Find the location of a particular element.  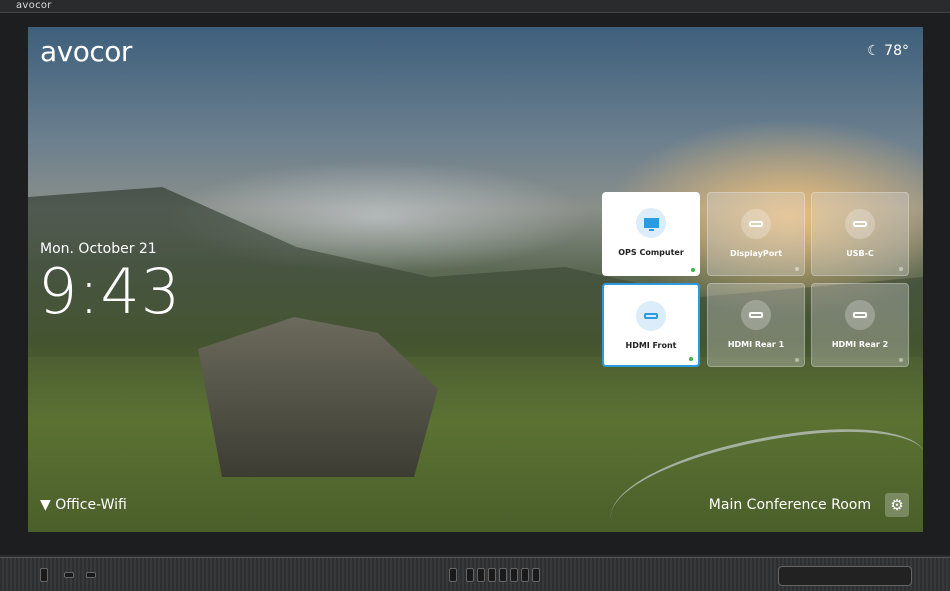

room-name: Main Conference Room is located at coordinates (789, 505).